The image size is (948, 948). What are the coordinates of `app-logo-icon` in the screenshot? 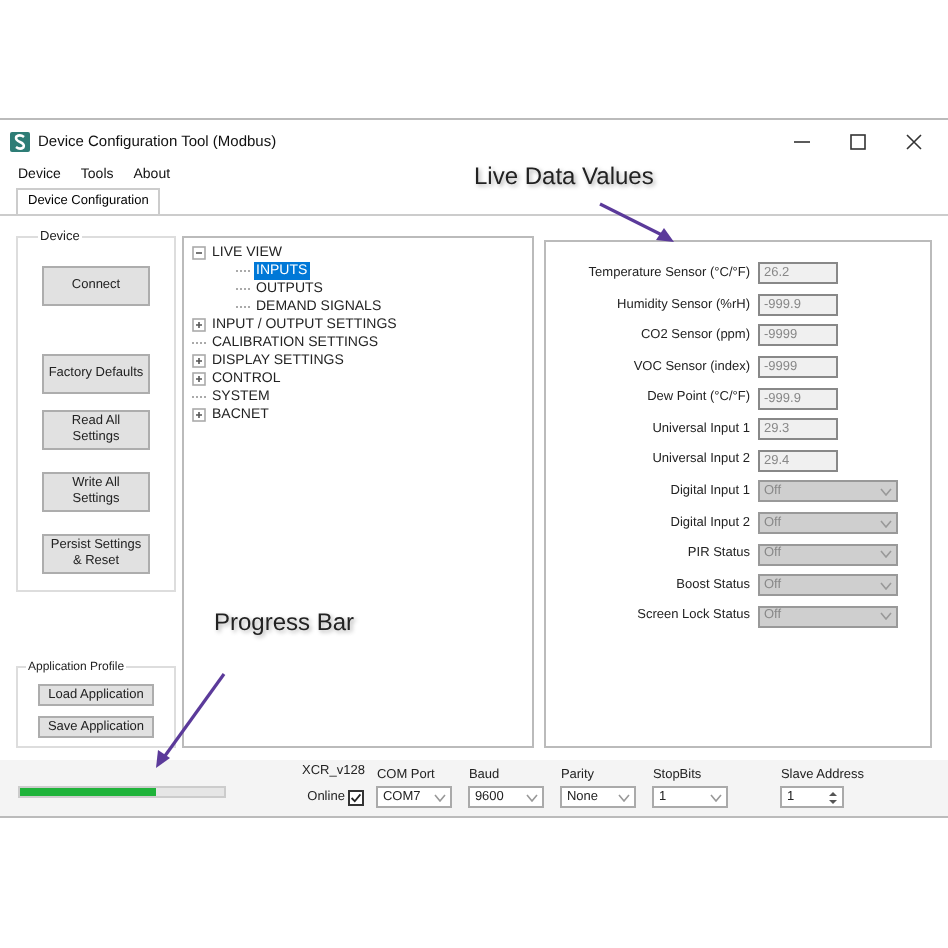 It's located at (20, 142).